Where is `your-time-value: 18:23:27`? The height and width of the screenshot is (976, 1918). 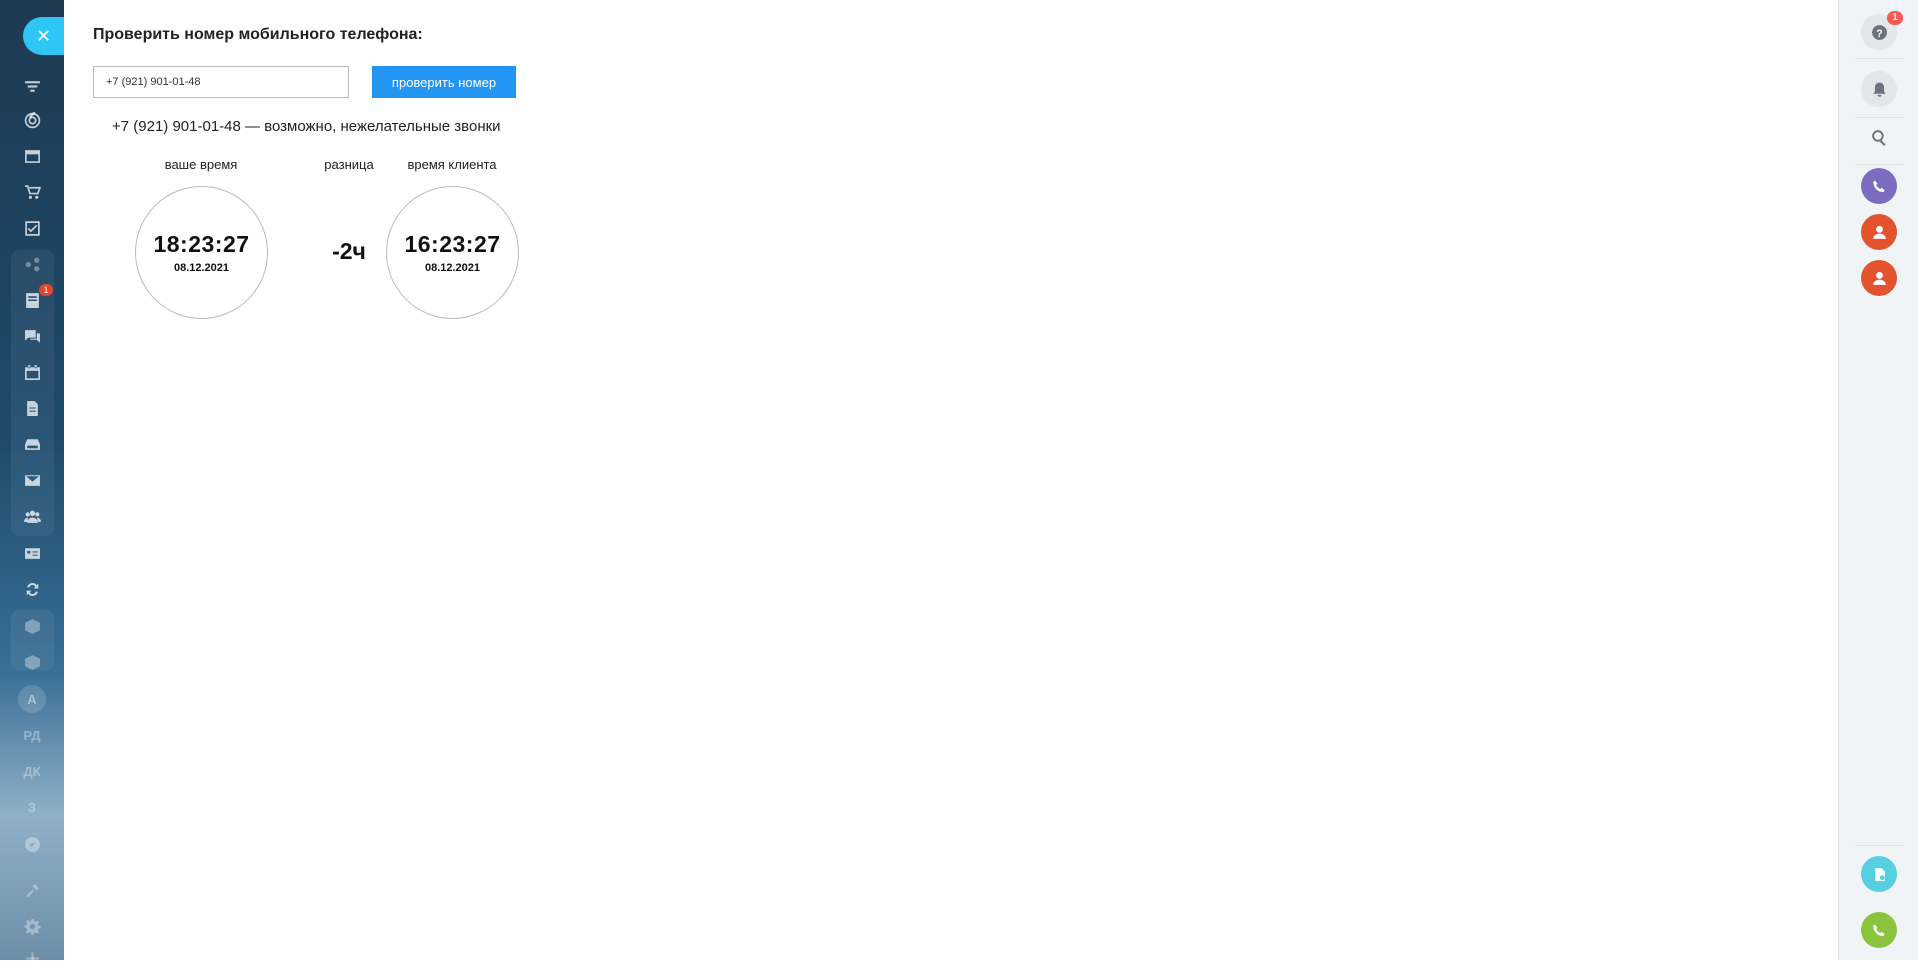 your-time-value: 18:23:27 is located at coordinates (201, 244).